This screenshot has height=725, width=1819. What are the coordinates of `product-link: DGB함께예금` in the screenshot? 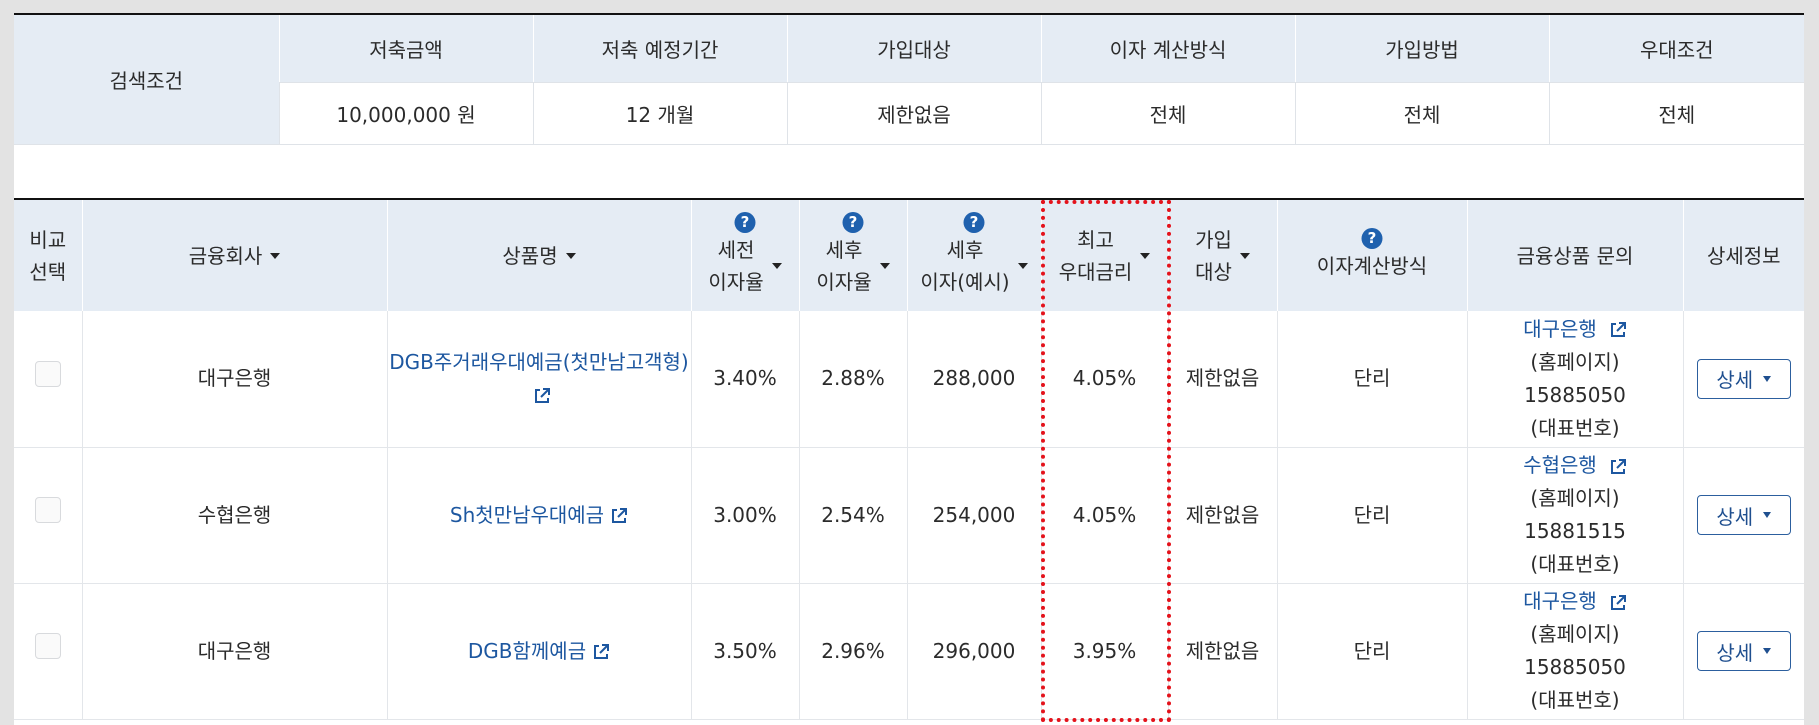 It's located at (539, 651).